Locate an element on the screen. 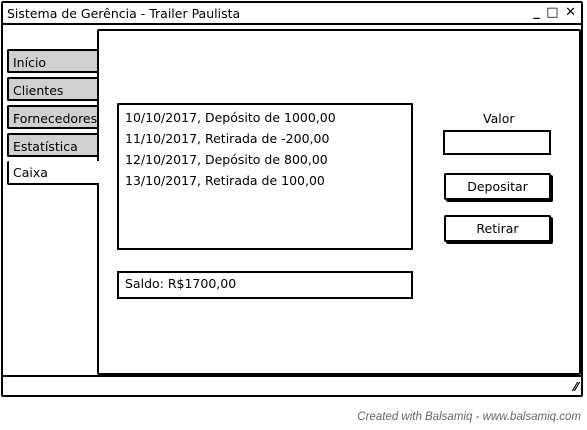 The image size is (587, 430). close-icon: ✕ is located at coordinates (571, 12).